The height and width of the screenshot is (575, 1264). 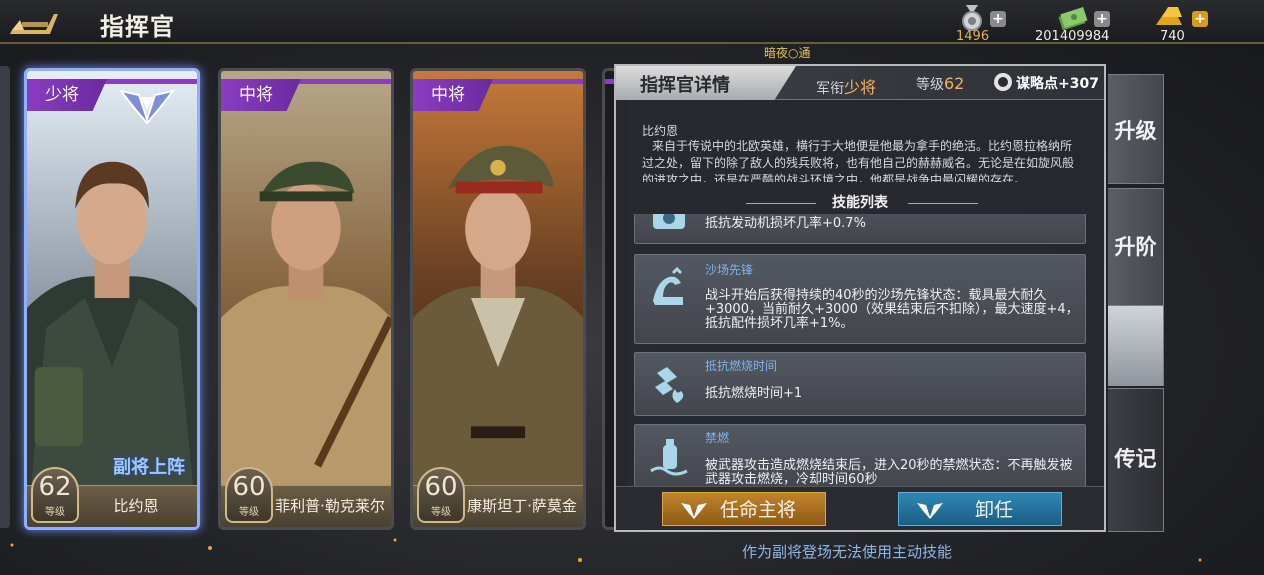 What do you see at coordinates (668, 286) in the screenshot?
I see `vanguard-arm-icon` at bounding box center [668, 286].